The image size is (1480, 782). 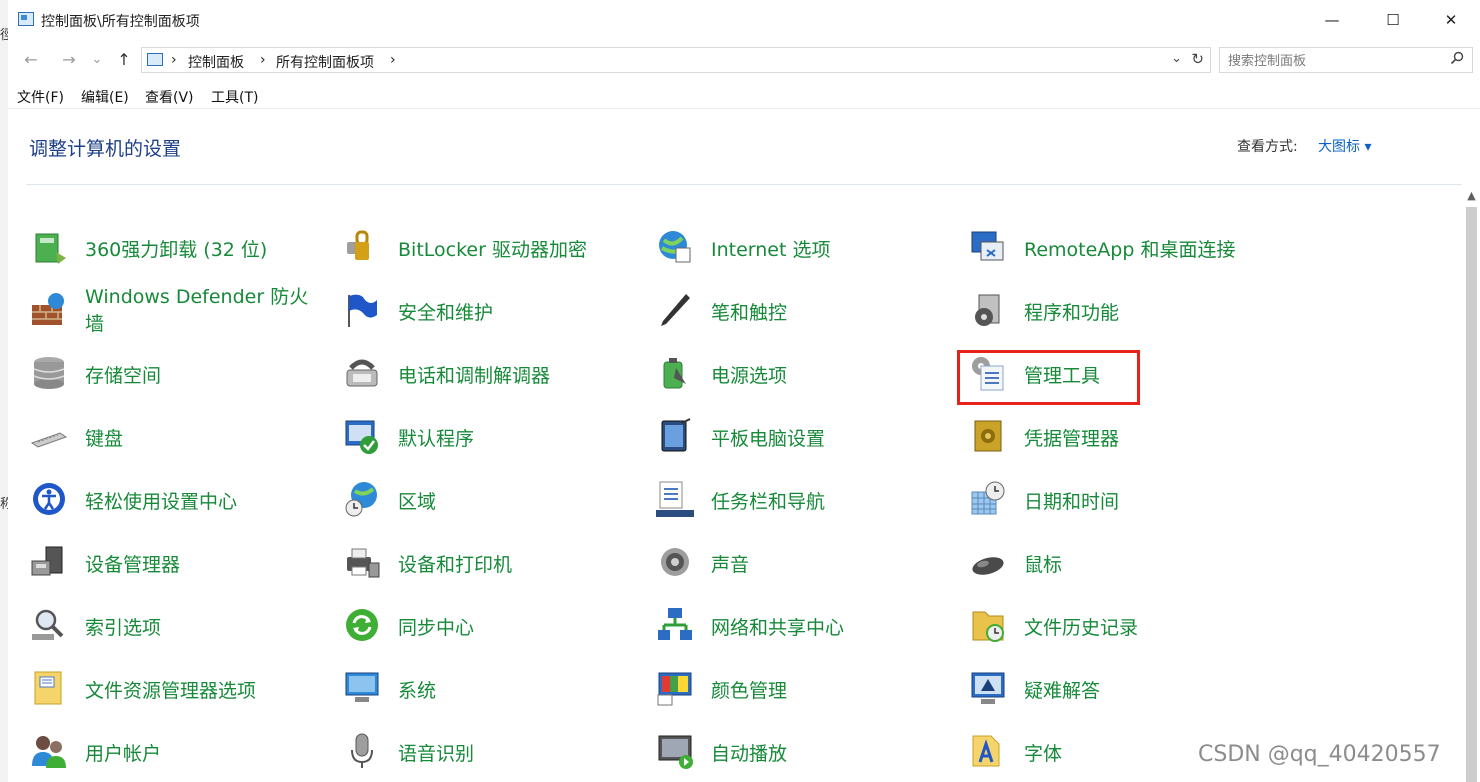 I want to click on control-panel-item-label: 存储空间, so click(x=123, y=374).